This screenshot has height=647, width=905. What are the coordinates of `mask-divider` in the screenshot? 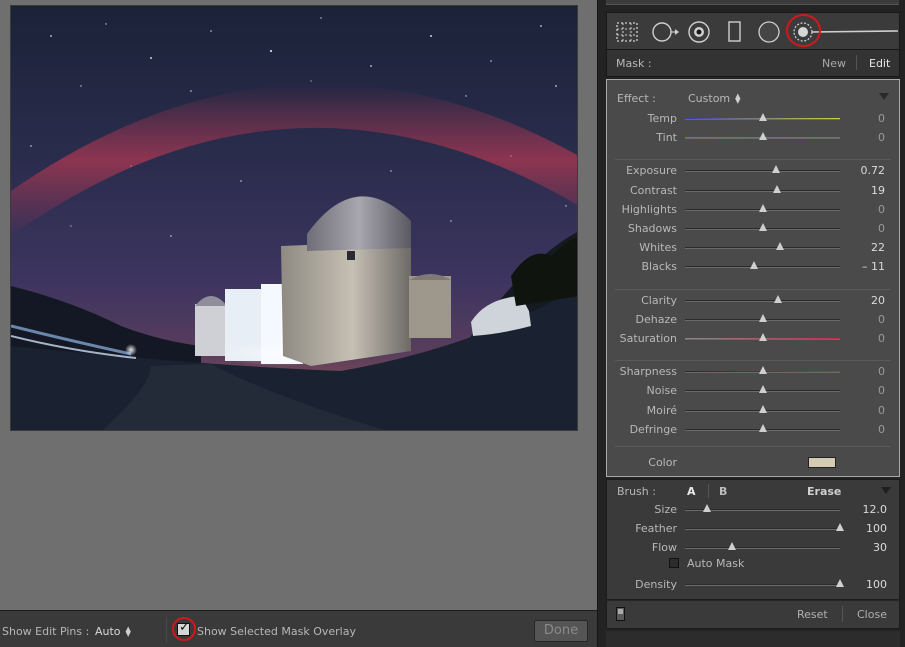 It's located at (856, 62).